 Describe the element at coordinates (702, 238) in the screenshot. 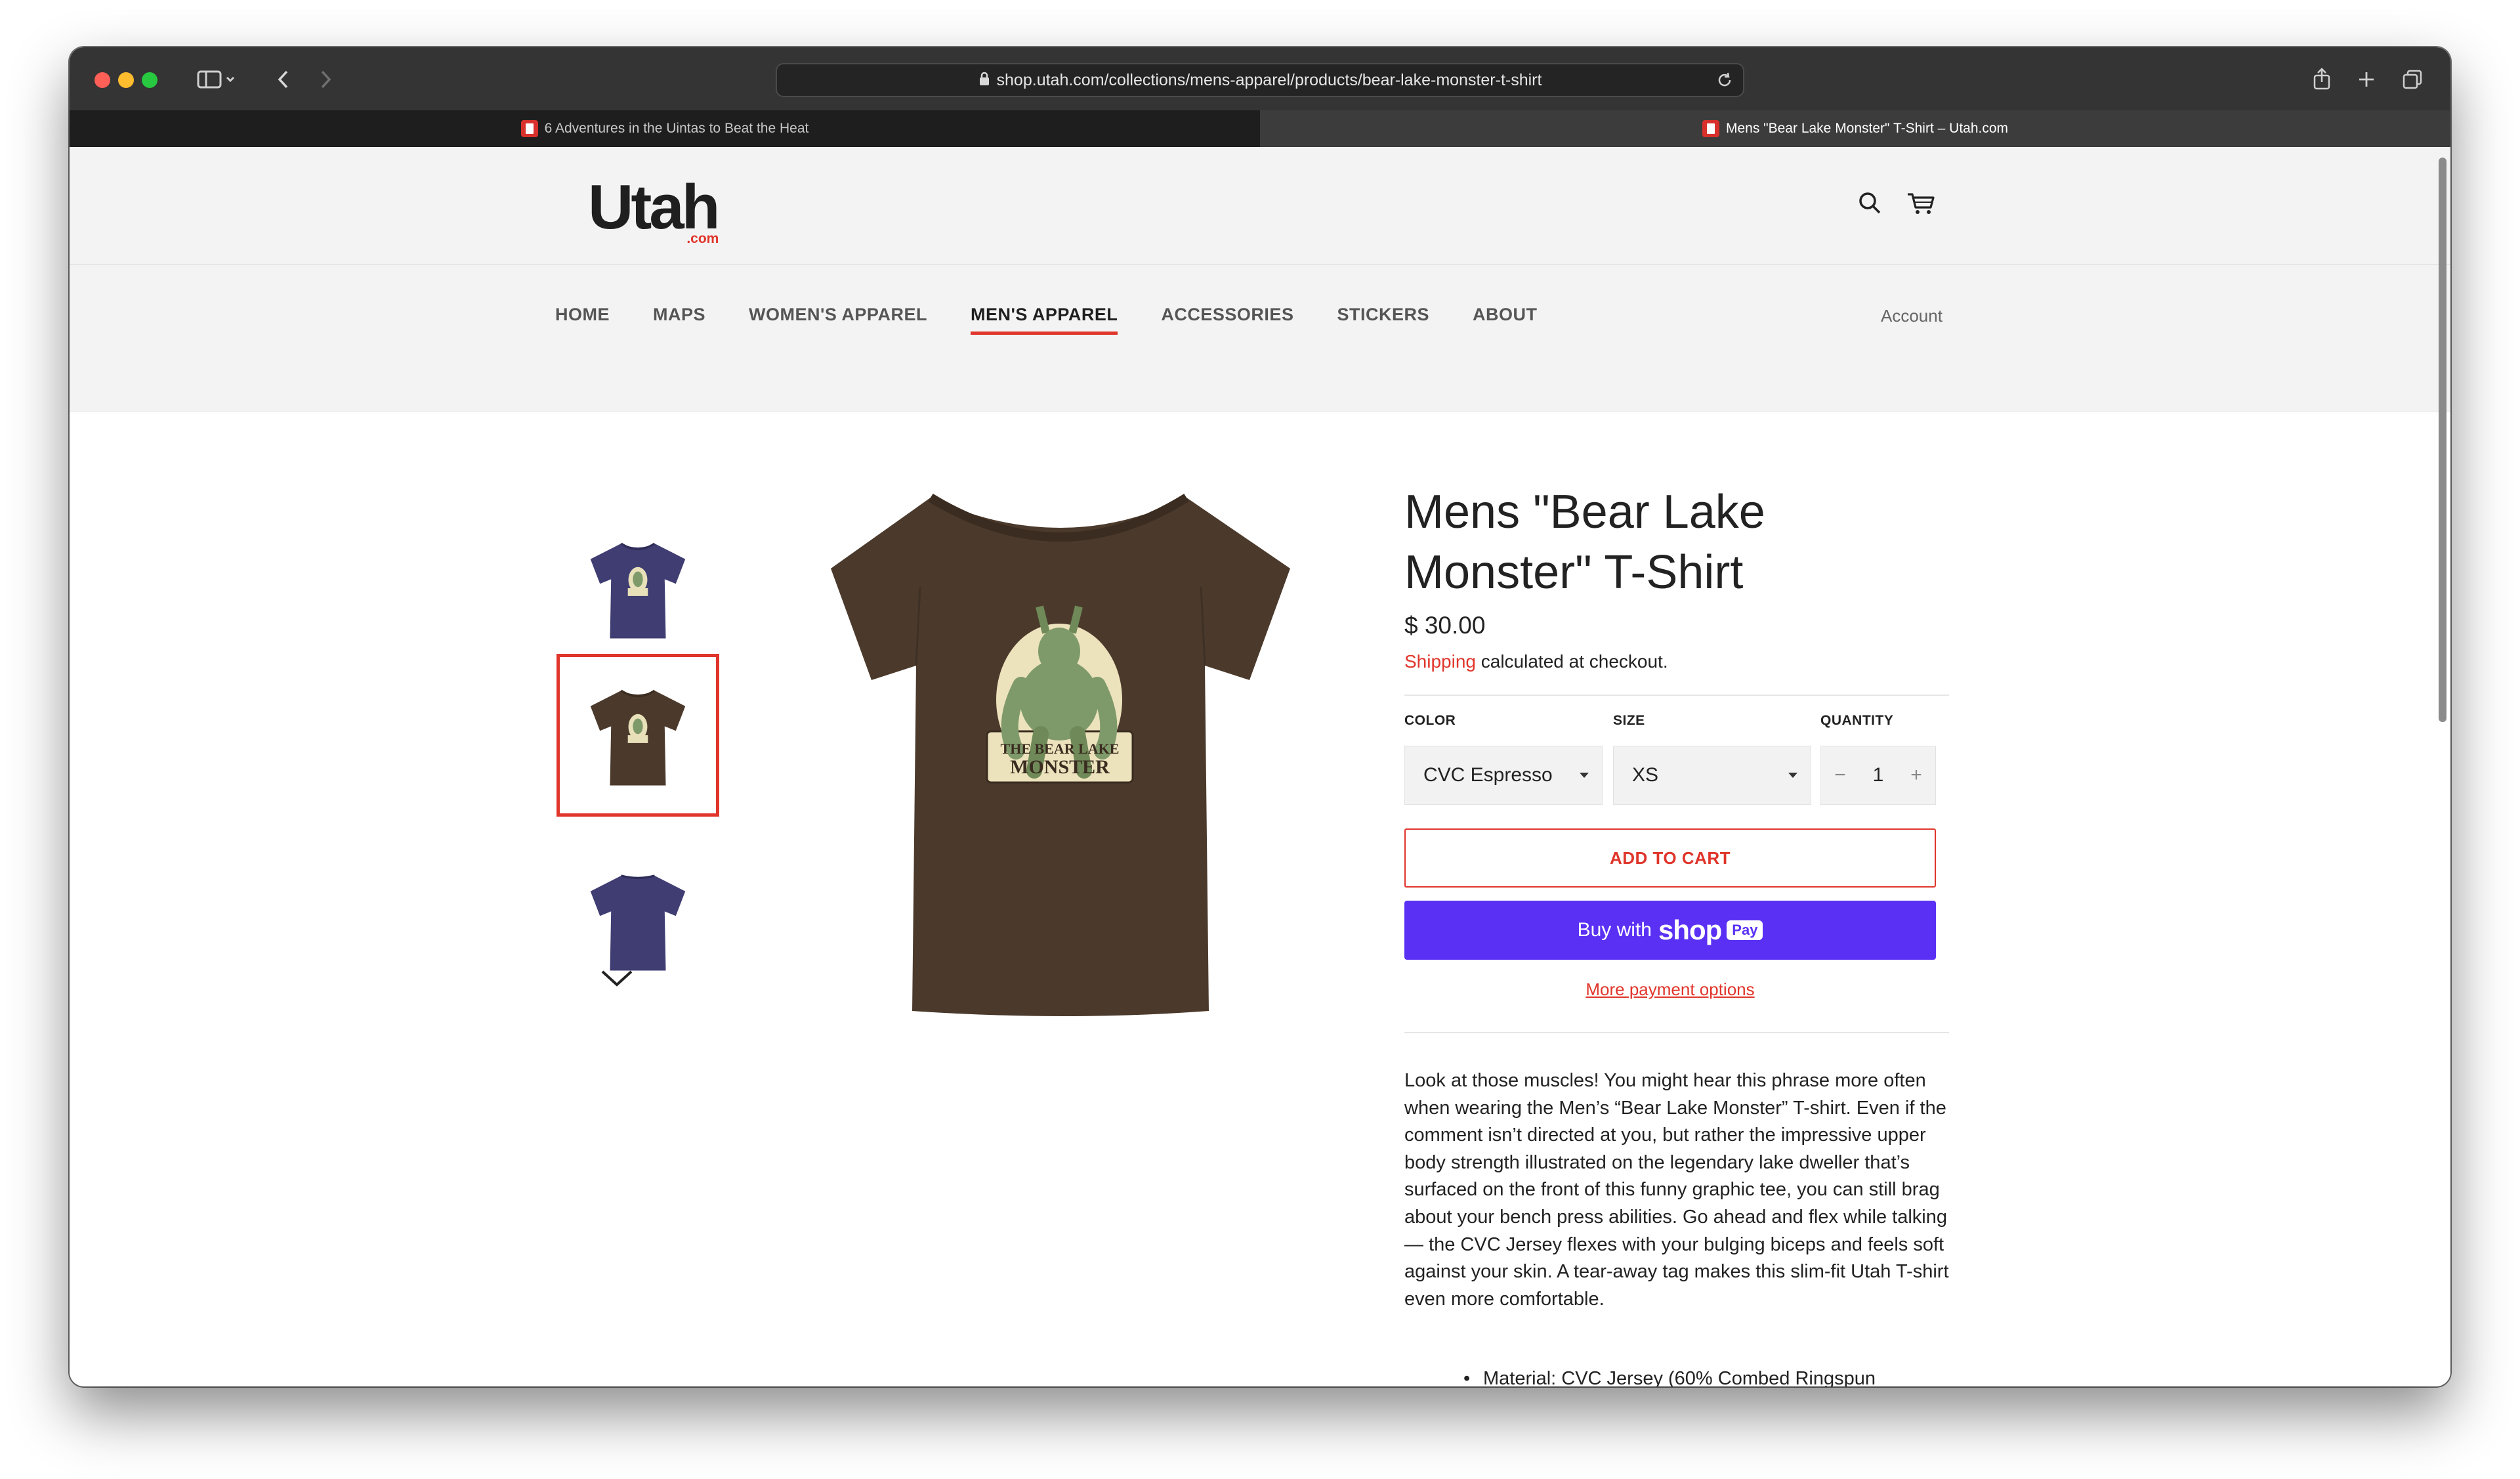

I see `logo-subtext: .com` at that location.